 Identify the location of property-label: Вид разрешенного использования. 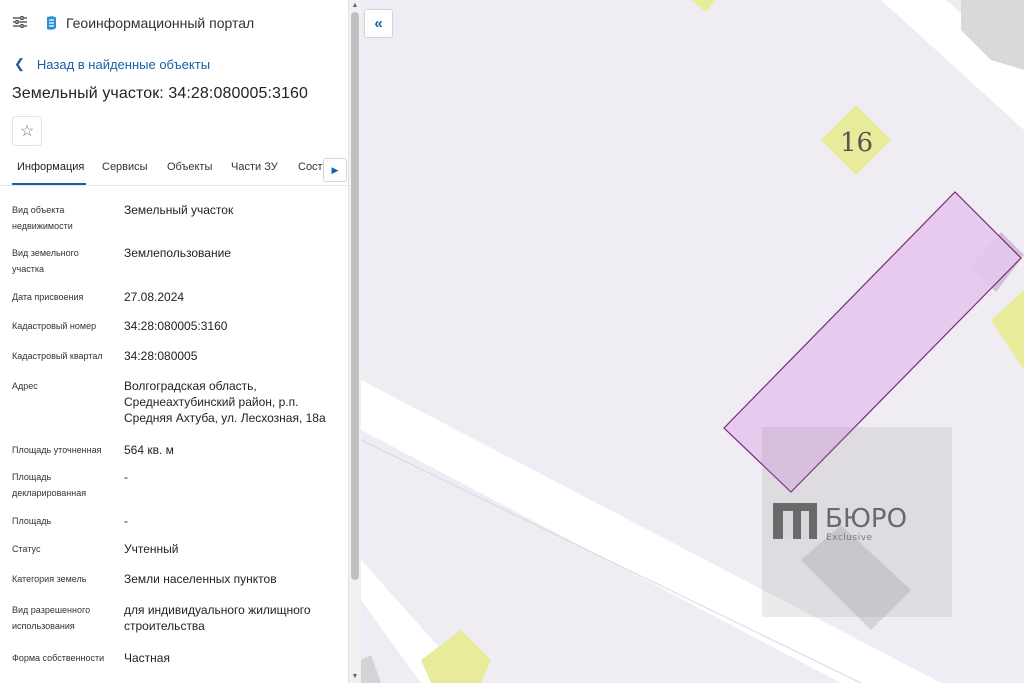
(51, 618).